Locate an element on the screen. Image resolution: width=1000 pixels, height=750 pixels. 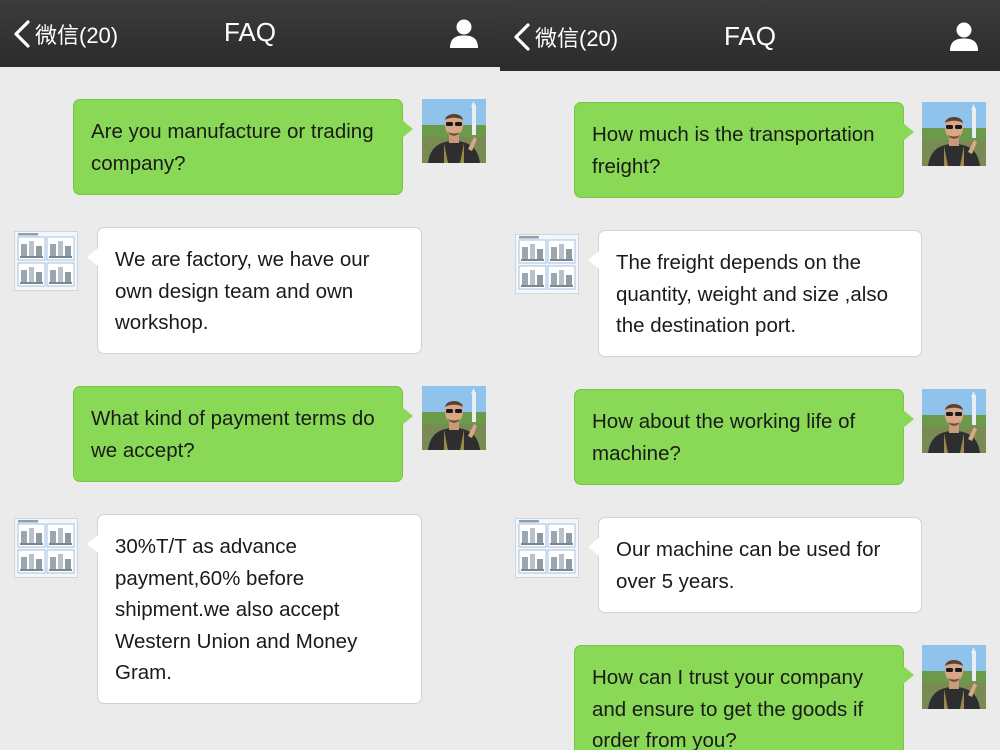
message-bubble-outgoing: How about the working life of machine? is located at coordinates (744, 437).